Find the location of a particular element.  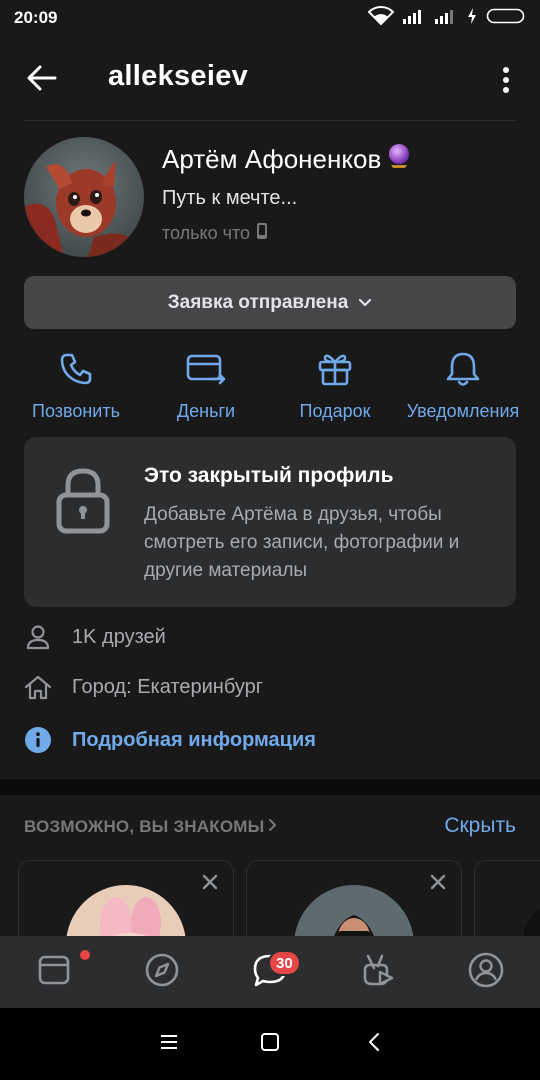

action-buttons: Позвонить Деньги Подарок Уведомления is located at coordinates (270, 387).